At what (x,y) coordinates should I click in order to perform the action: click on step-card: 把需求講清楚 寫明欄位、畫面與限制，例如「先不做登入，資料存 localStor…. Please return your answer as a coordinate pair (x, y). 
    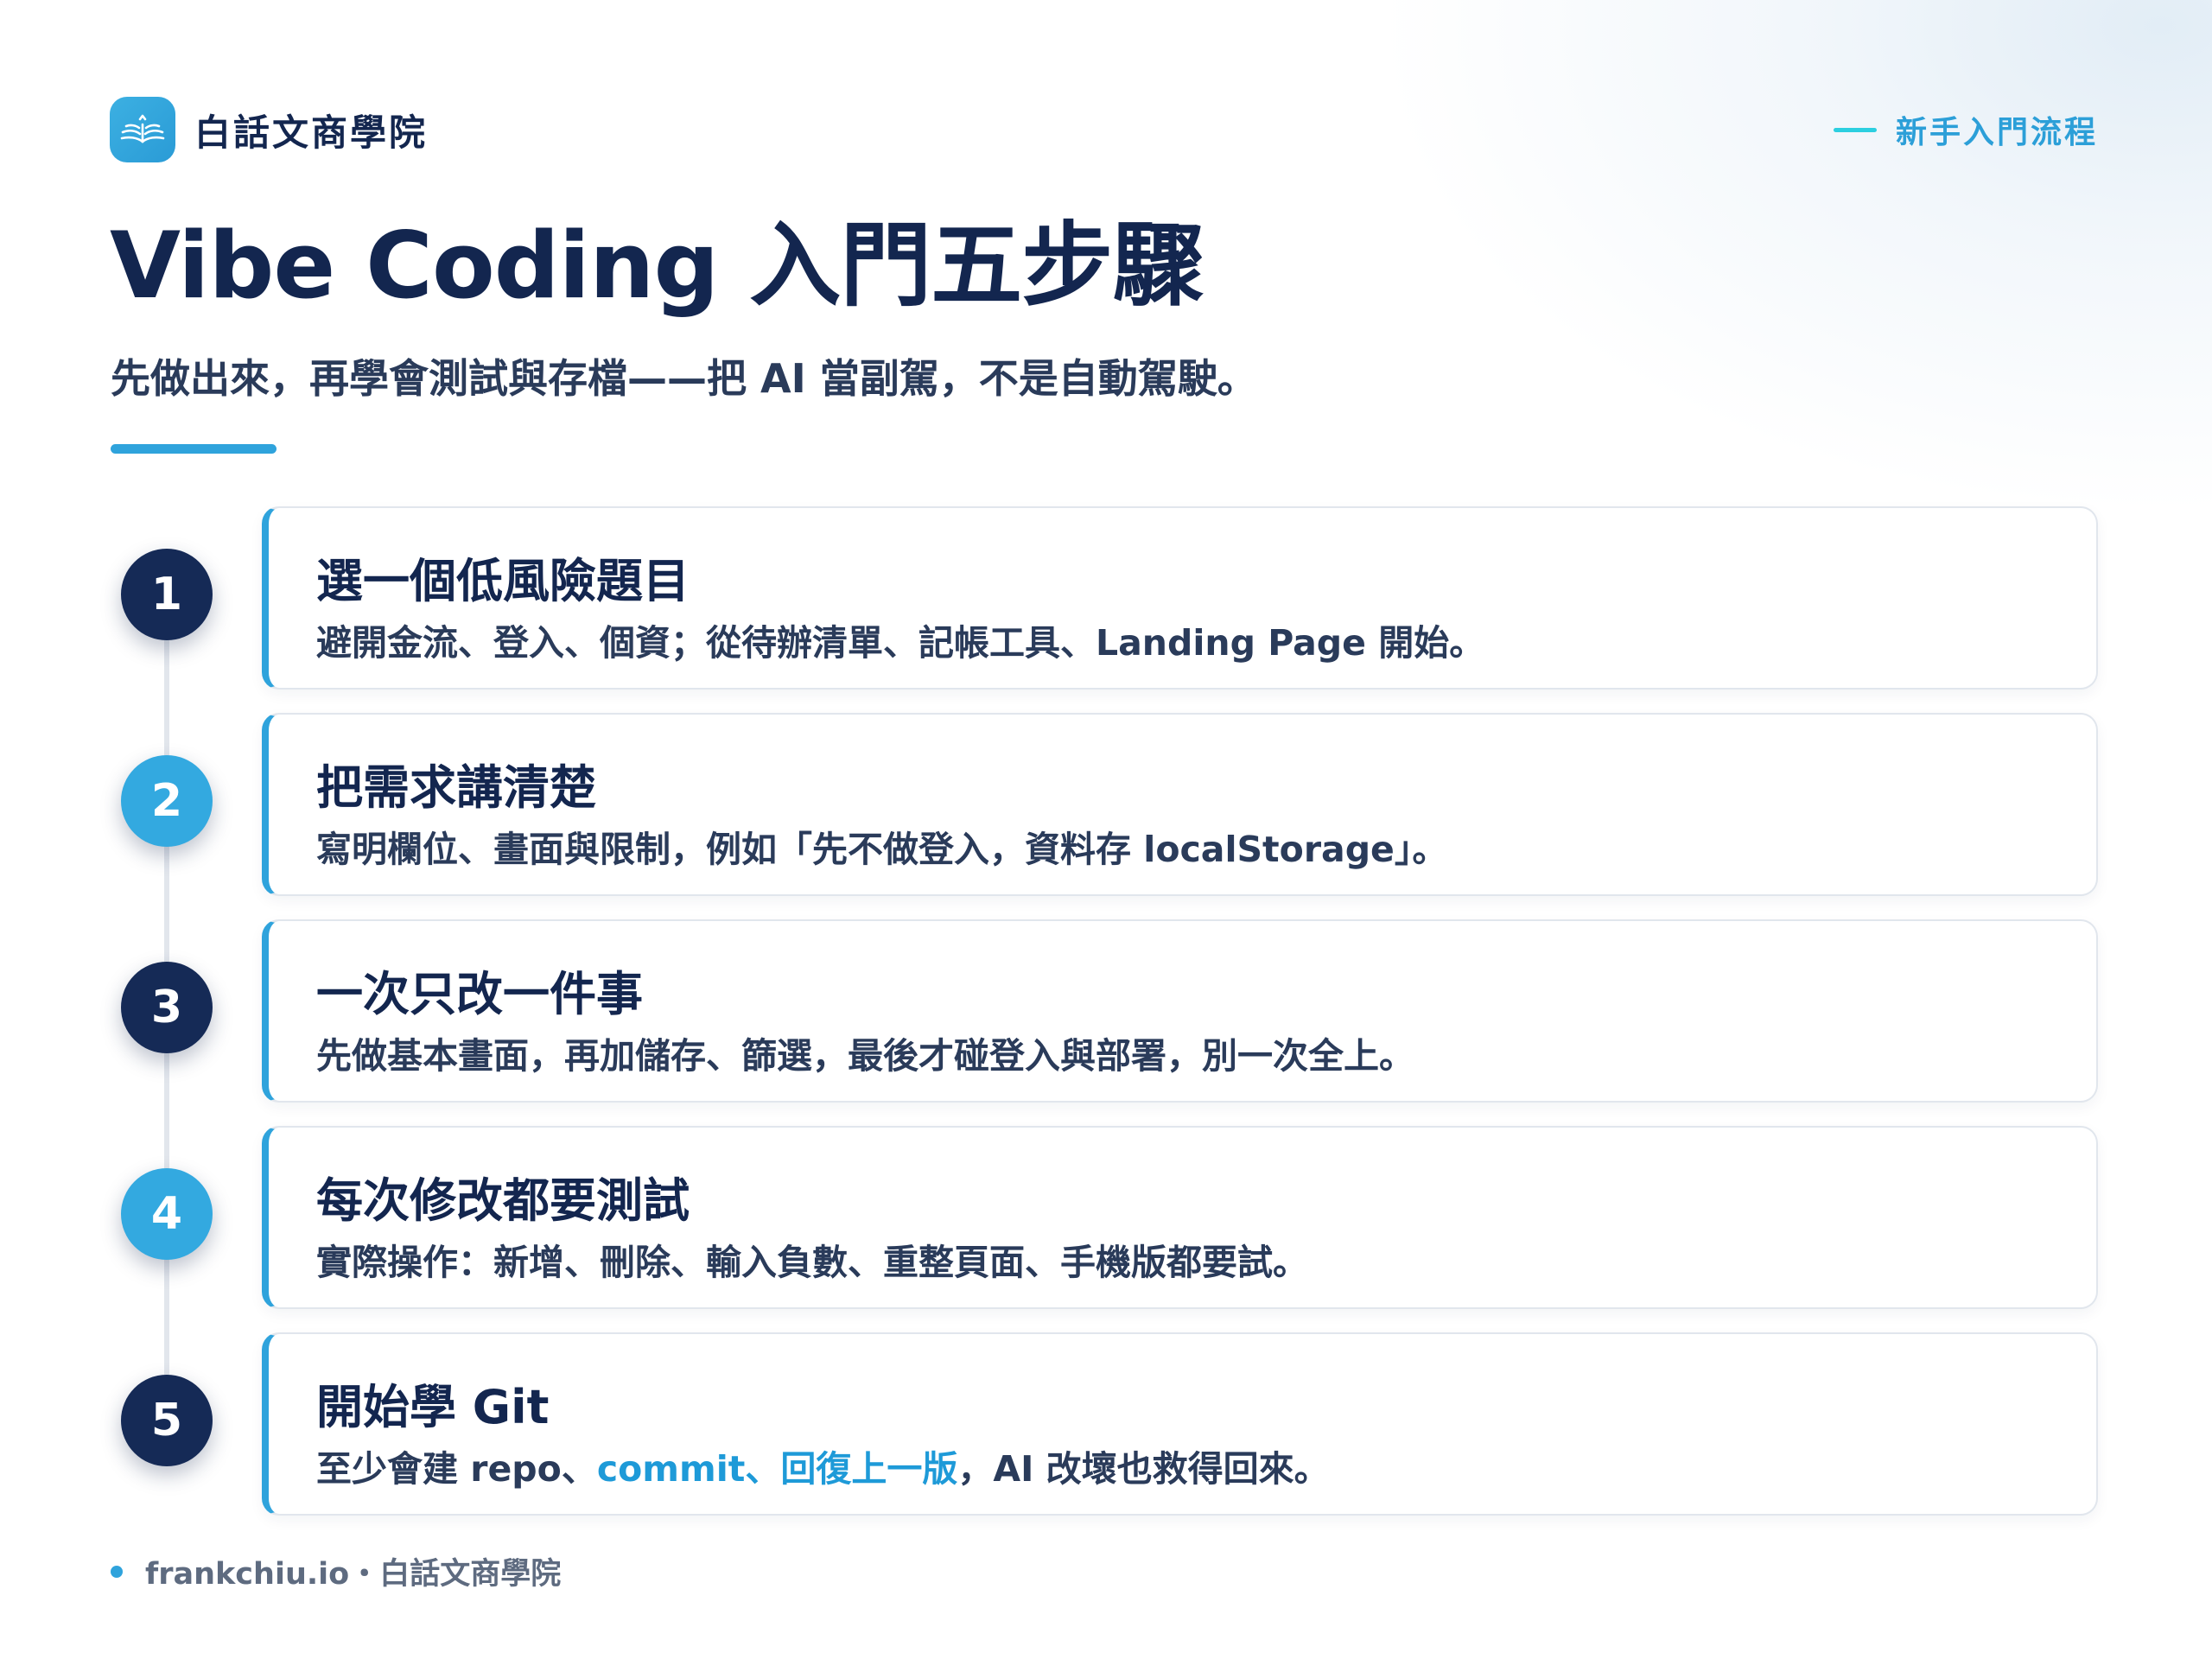
    Looking at the image, I should click on (1180, 804).